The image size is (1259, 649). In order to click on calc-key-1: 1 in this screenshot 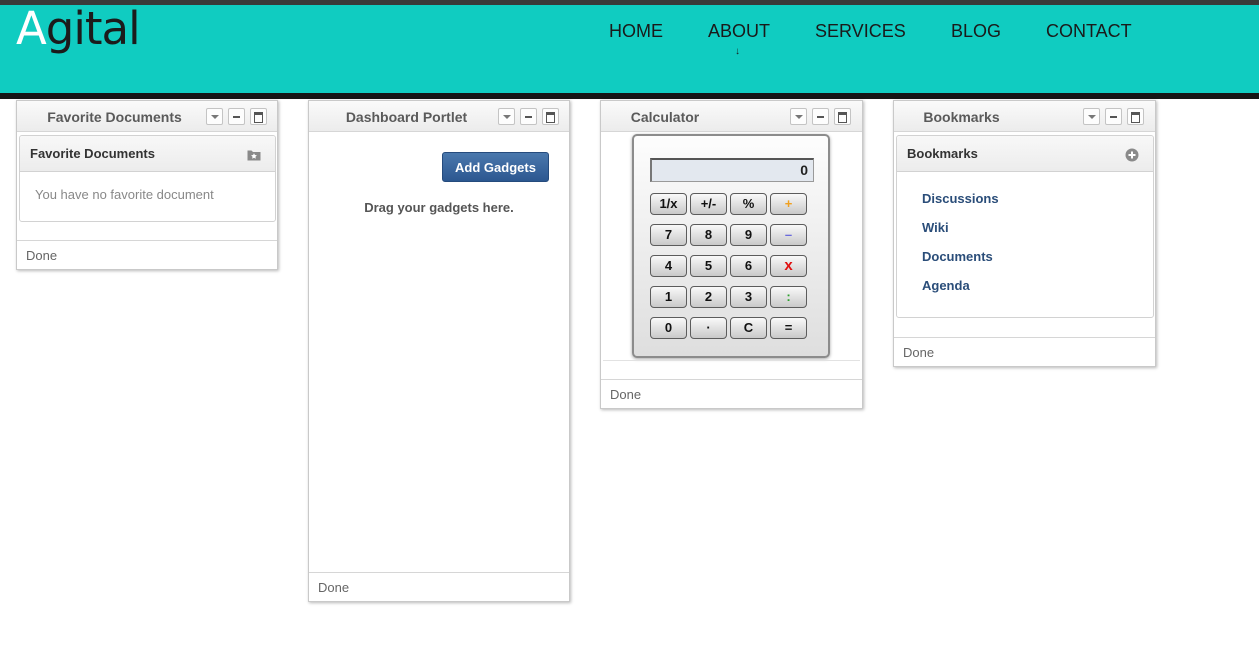, I will do `click(668, 297)`.